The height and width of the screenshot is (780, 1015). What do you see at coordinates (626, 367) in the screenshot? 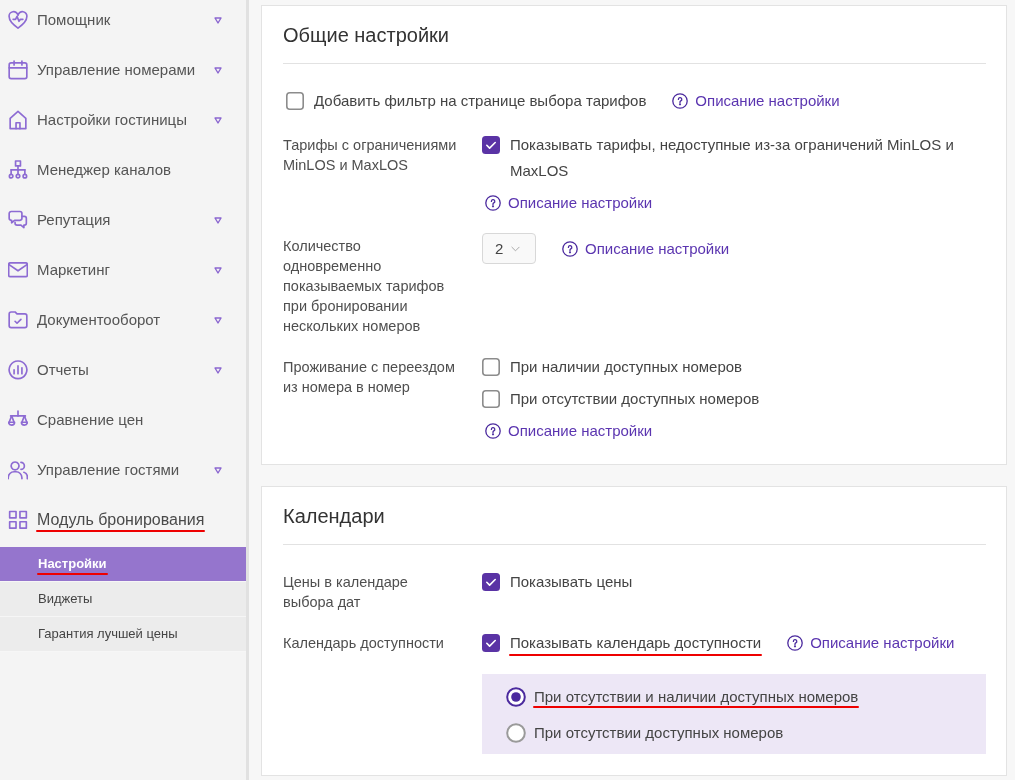
I see `checkbox-label: При наличии доступных номеров` at bounding box center [626, 367].